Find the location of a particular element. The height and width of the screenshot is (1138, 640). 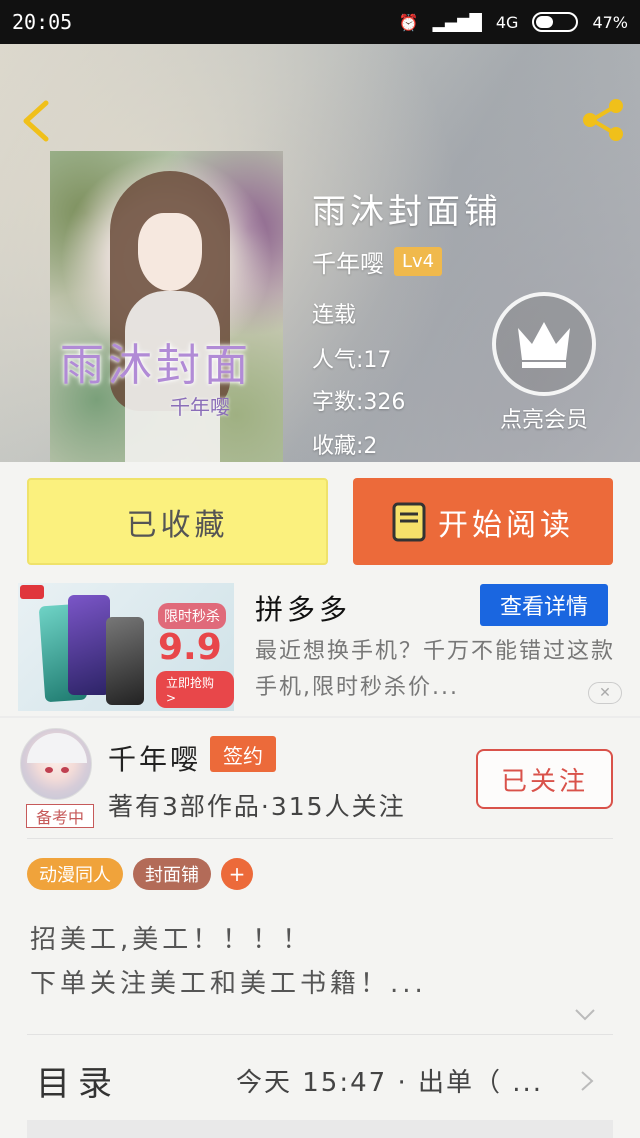

signal-icon: ▂▄▆█ is located at coordinates (457, 22).